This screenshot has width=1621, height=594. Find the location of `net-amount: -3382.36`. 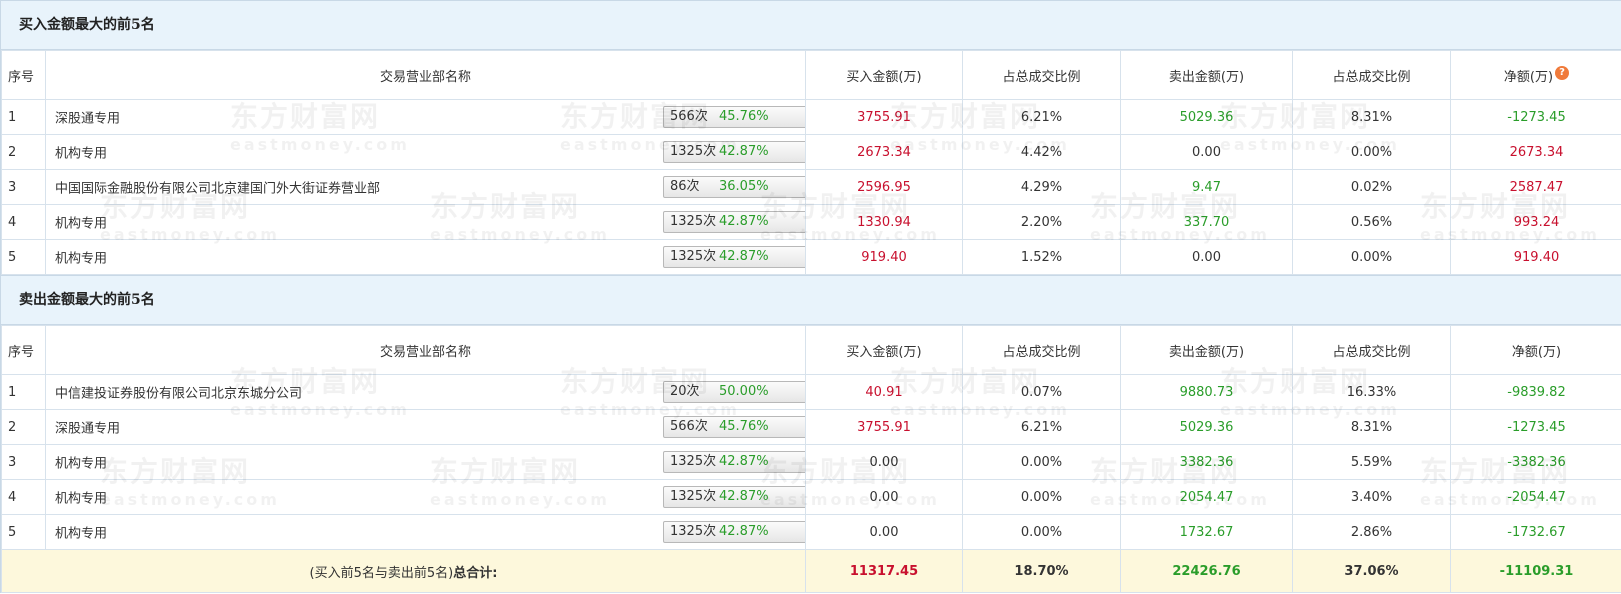

net-amount: -3382.36 is located at coordinates (1535, 462).